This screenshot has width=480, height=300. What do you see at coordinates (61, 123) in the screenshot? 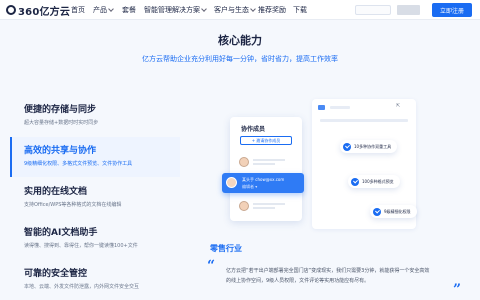
I see `feature-desc: 超大容量存储+数据时时实时同步` at bounding box center [61, 123].